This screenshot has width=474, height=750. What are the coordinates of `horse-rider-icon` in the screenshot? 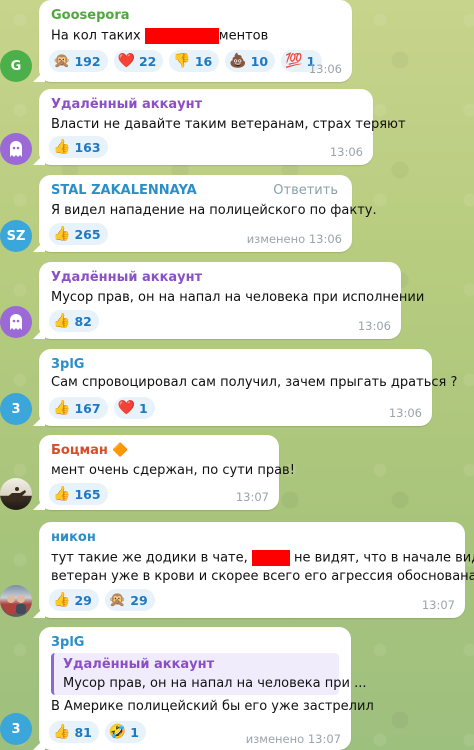 It's located at (16, 494).